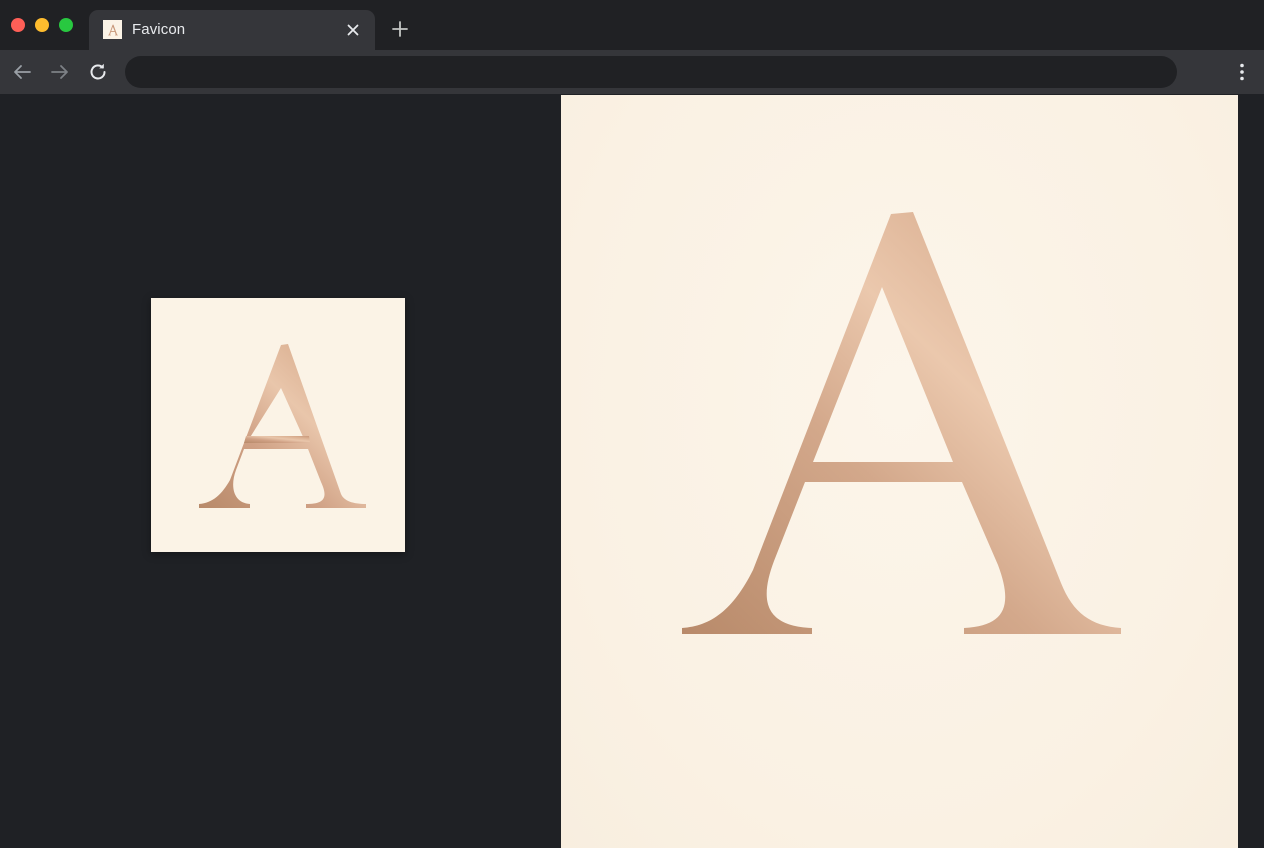 This screenshot has width=1264, height=848. Describe the element at coordinates (400, 29) in the screenshot. I see `new-tab-plus-icon` at that location.